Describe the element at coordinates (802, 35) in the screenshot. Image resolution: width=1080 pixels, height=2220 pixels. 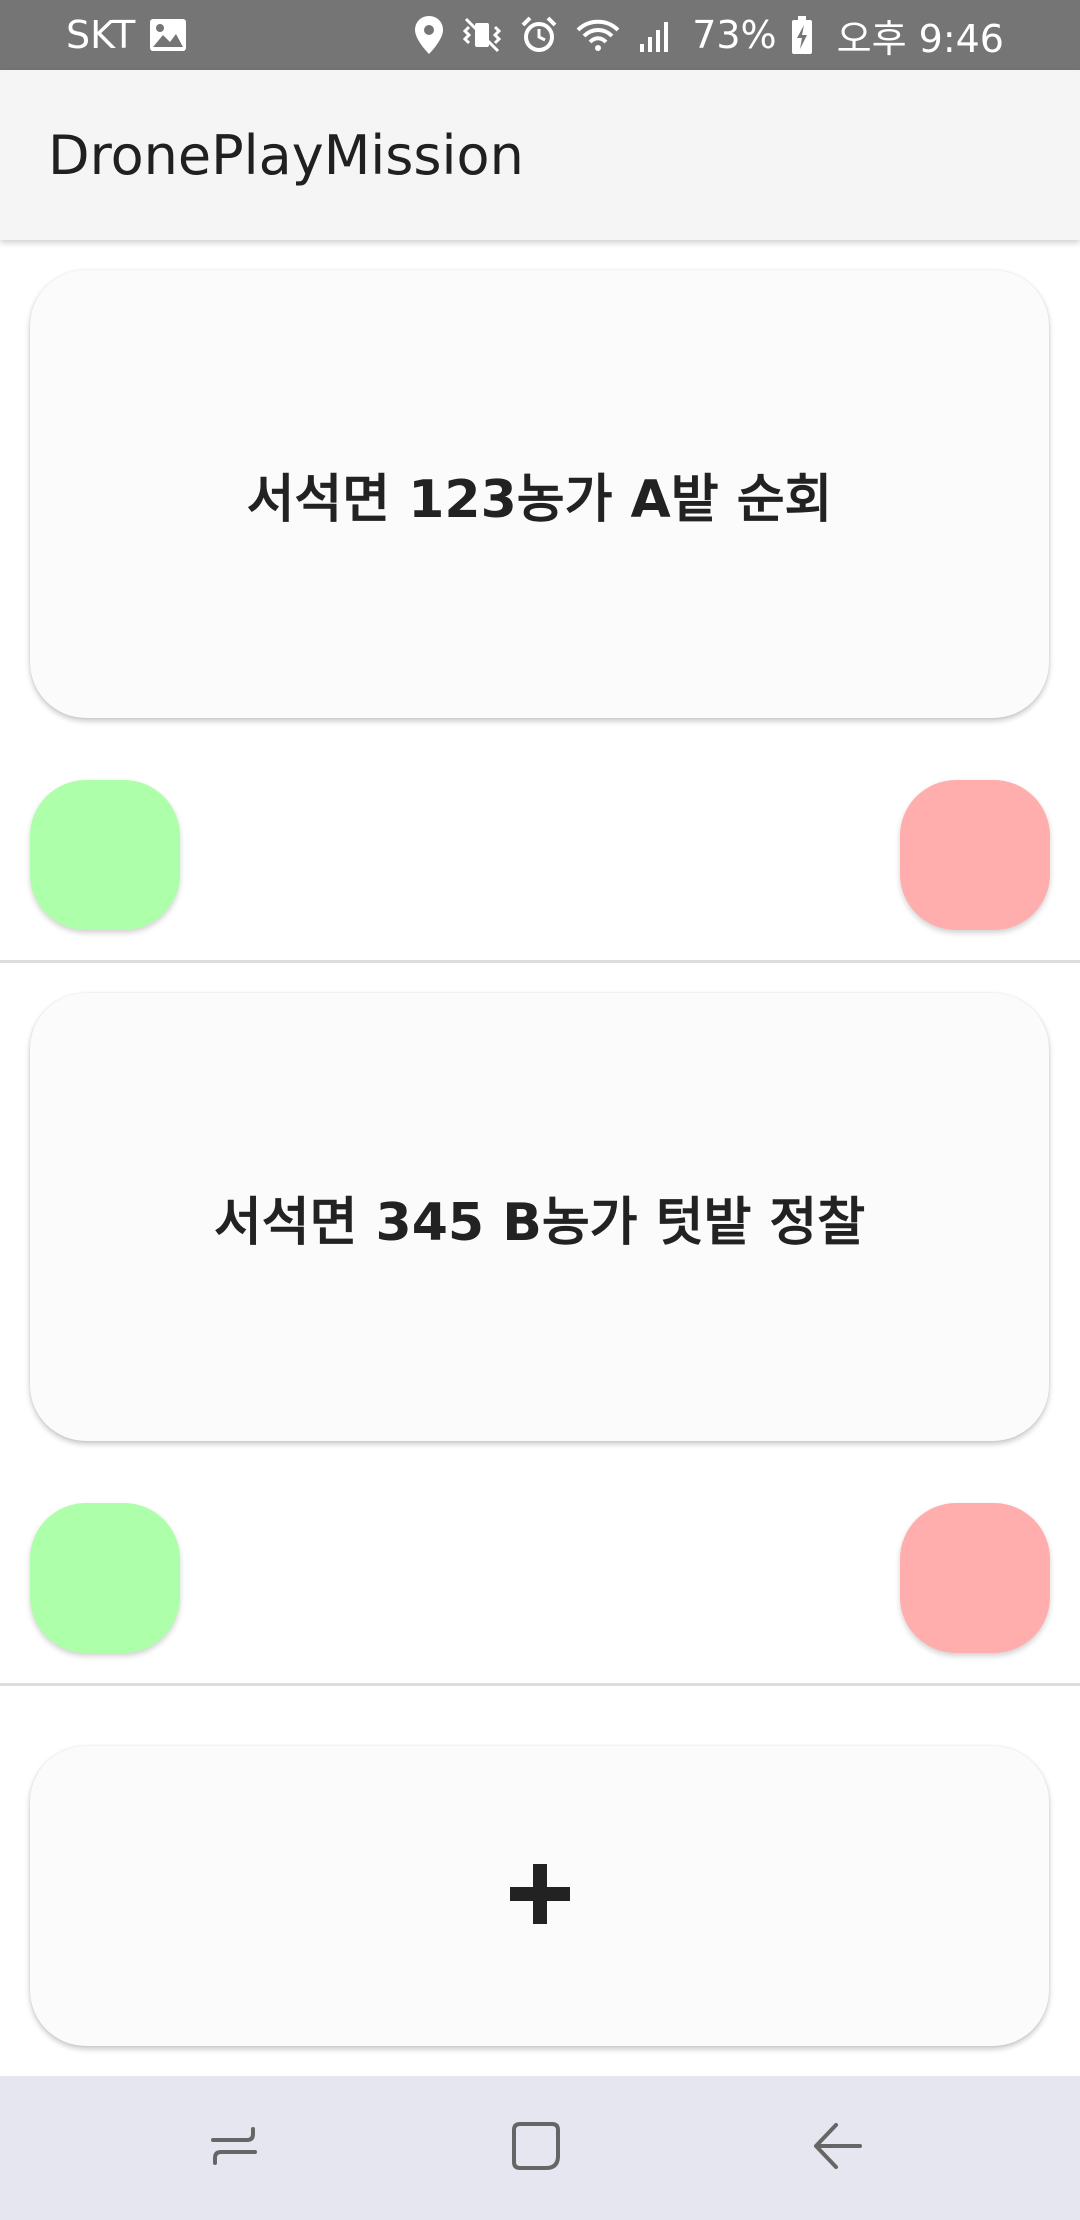
I see `battery-charging-icon` at that location.